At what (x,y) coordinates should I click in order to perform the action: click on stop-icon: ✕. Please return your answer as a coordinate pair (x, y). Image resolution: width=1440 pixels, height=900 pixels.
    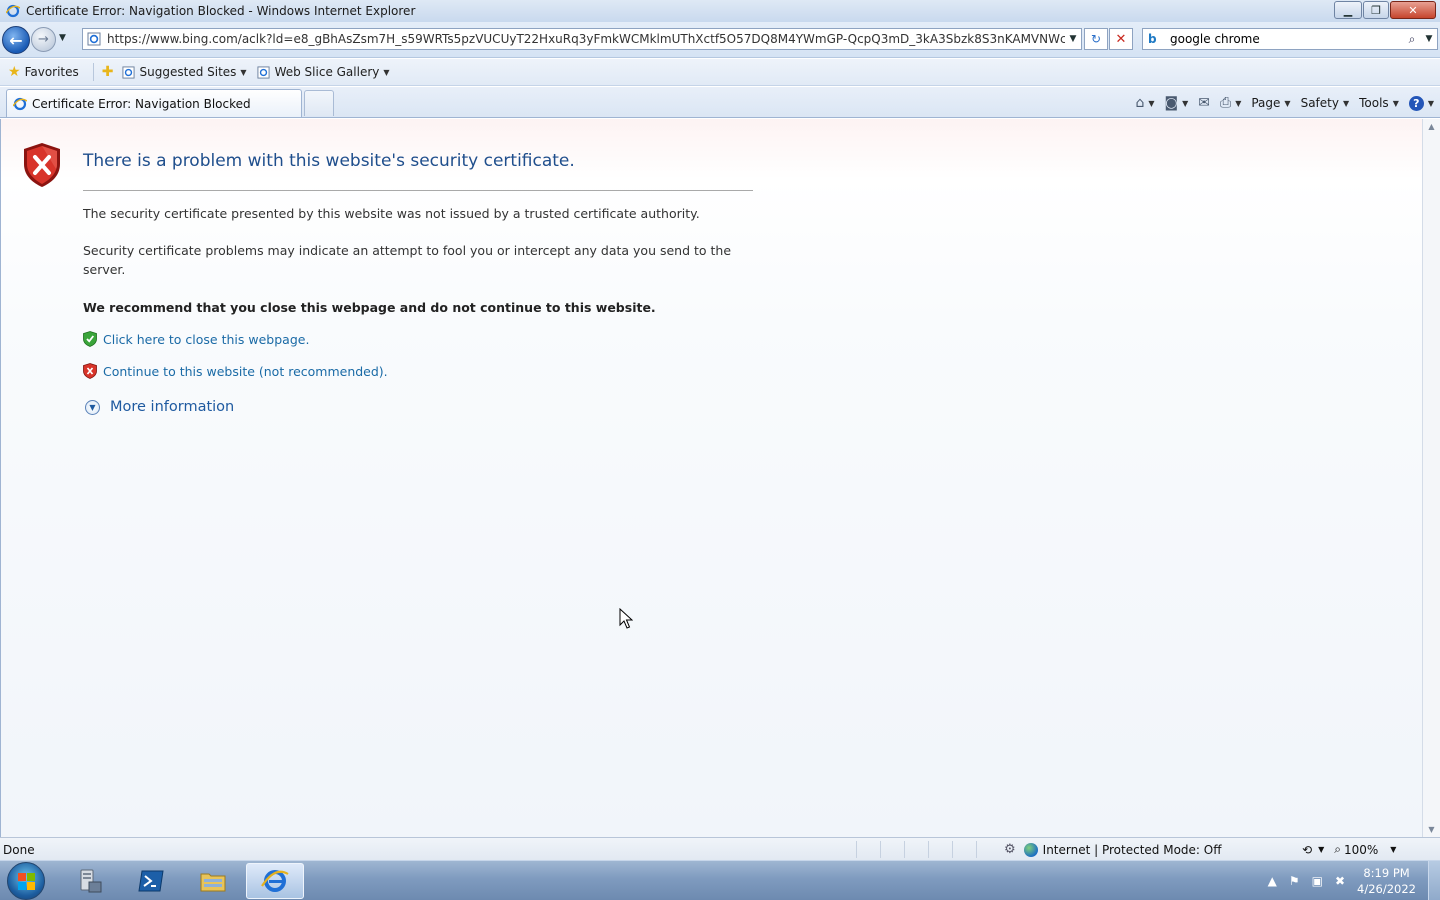
    Looking at the image, I should click on (1121, 39).